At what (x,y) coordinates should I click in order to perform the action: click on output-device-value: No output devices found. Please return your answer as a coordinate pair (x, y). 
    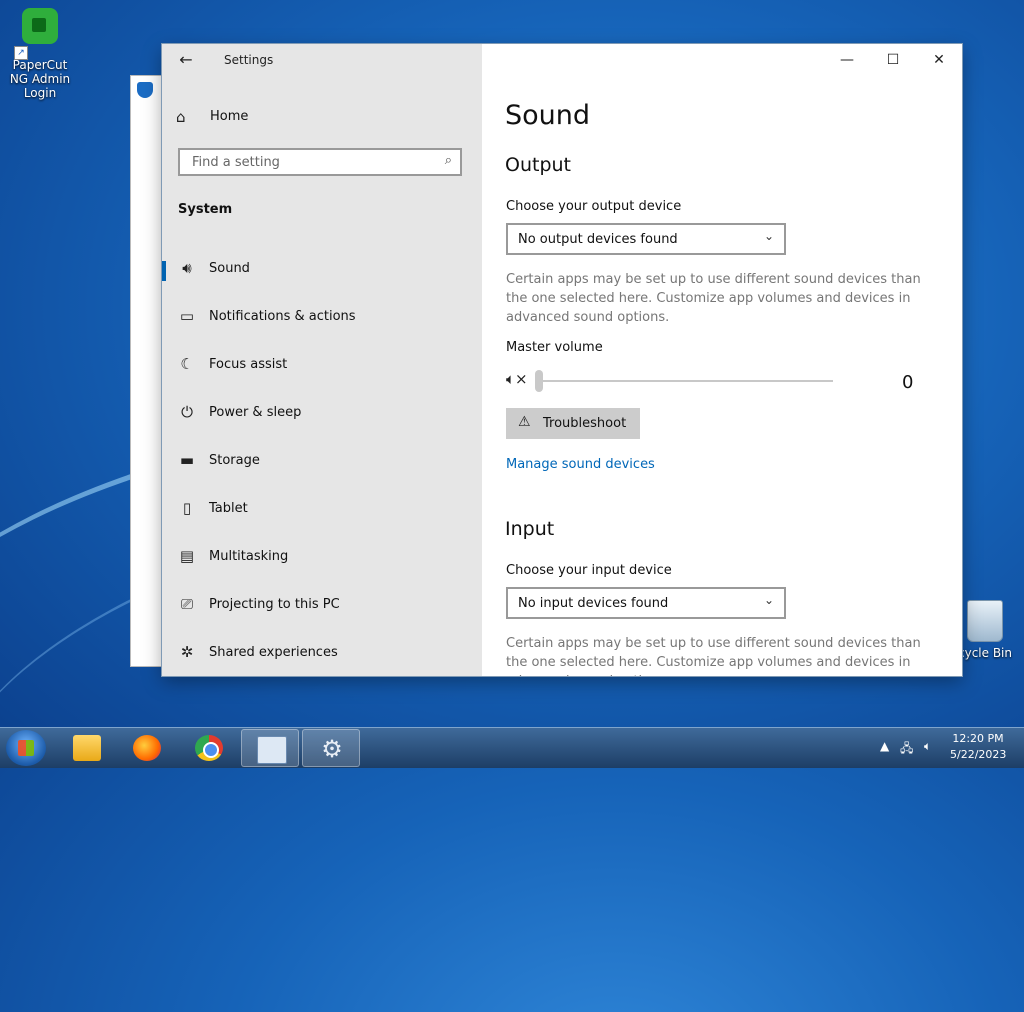
    Looking at the image, I should click on (598, 239).